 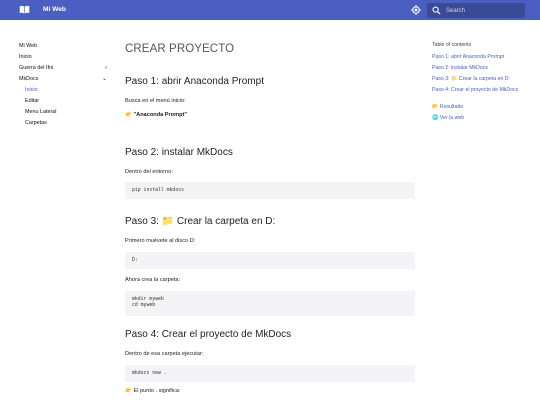 What do you see at coordinates (65, 125) in the screenshot?
I see `nav-item-carpetas: Carpetas` at bounding box center [65, 125].